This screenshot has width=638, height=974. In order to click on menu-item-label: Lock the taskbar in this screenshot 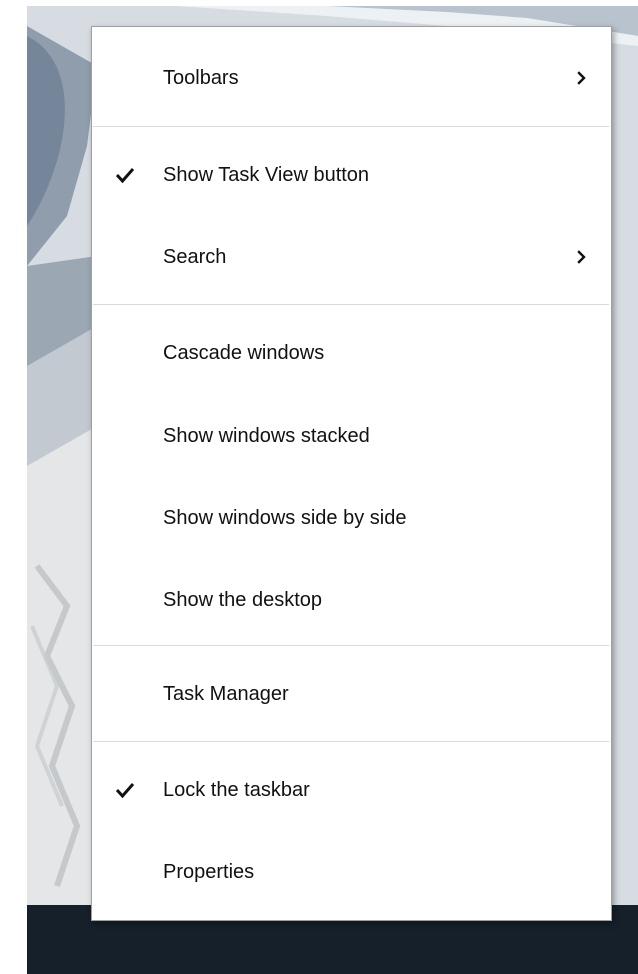, I will do `click(236, 789)`.